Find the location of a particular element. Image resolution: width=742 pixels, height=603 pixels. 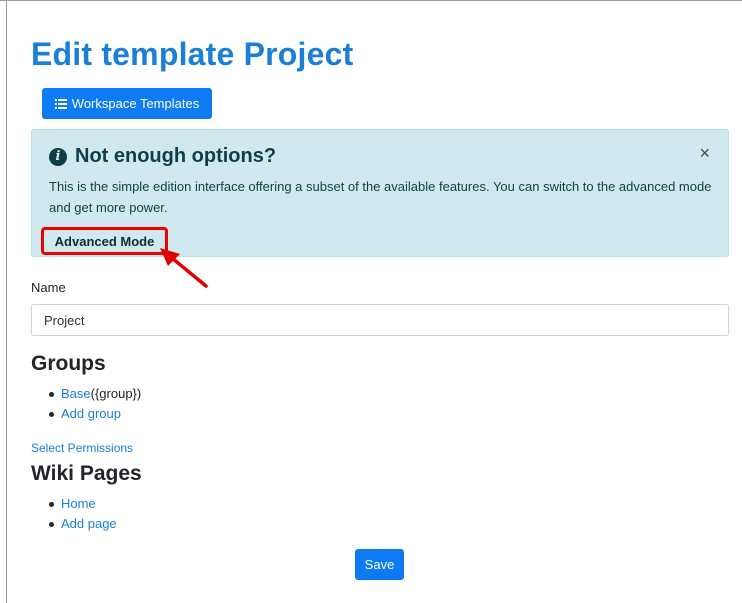

groups-list: Base ({group}) Add group is located at coordinates (95, 404).